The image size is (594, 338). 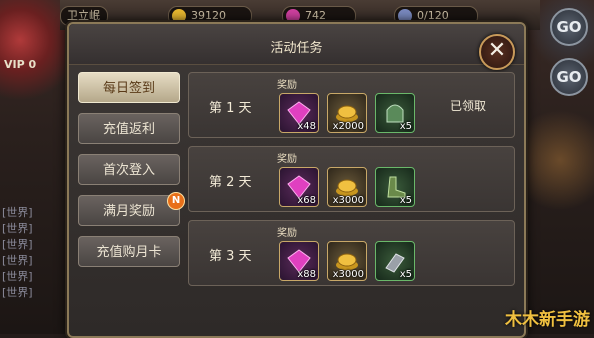 I want to click on reward-row-day2: 奖励 第 2 天 x68 x3000 x5, so click(x=351, y=179).